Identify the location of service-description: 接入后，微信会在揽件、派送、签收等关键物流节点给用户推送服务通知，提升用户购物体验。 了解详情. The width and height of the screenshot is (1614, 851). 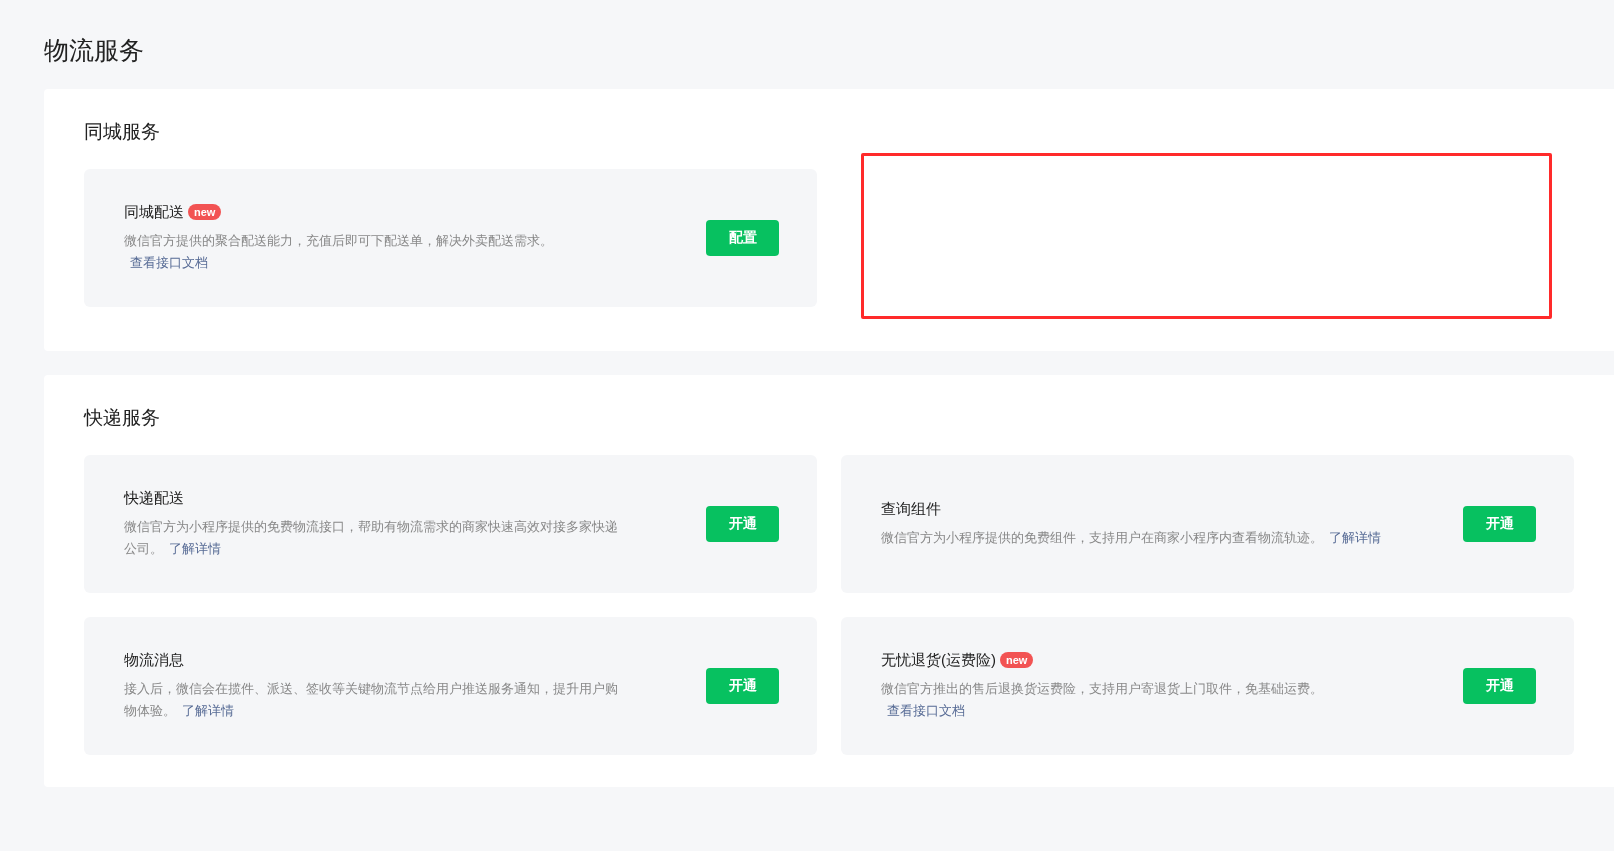
(371, 699).